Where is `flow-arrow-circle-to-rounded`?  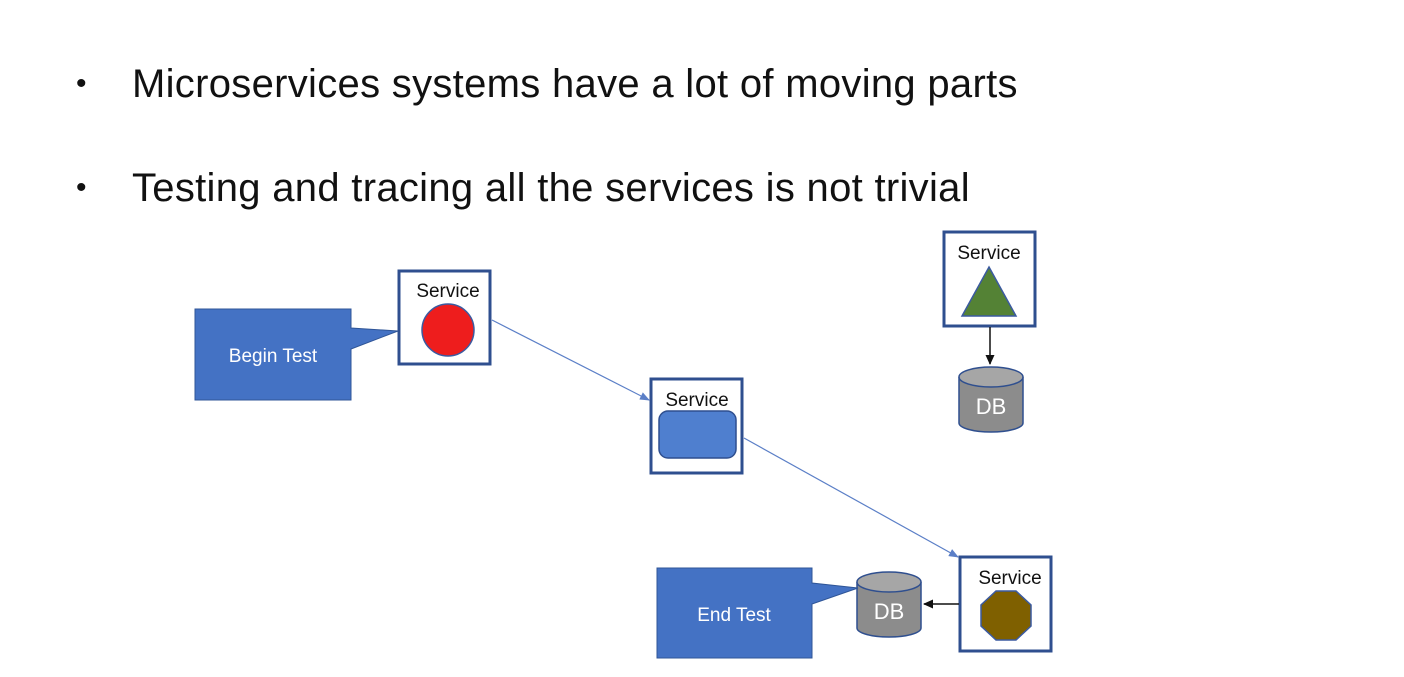 flow-arrow-circle-to-rounded is located at coordinates (570, 360).